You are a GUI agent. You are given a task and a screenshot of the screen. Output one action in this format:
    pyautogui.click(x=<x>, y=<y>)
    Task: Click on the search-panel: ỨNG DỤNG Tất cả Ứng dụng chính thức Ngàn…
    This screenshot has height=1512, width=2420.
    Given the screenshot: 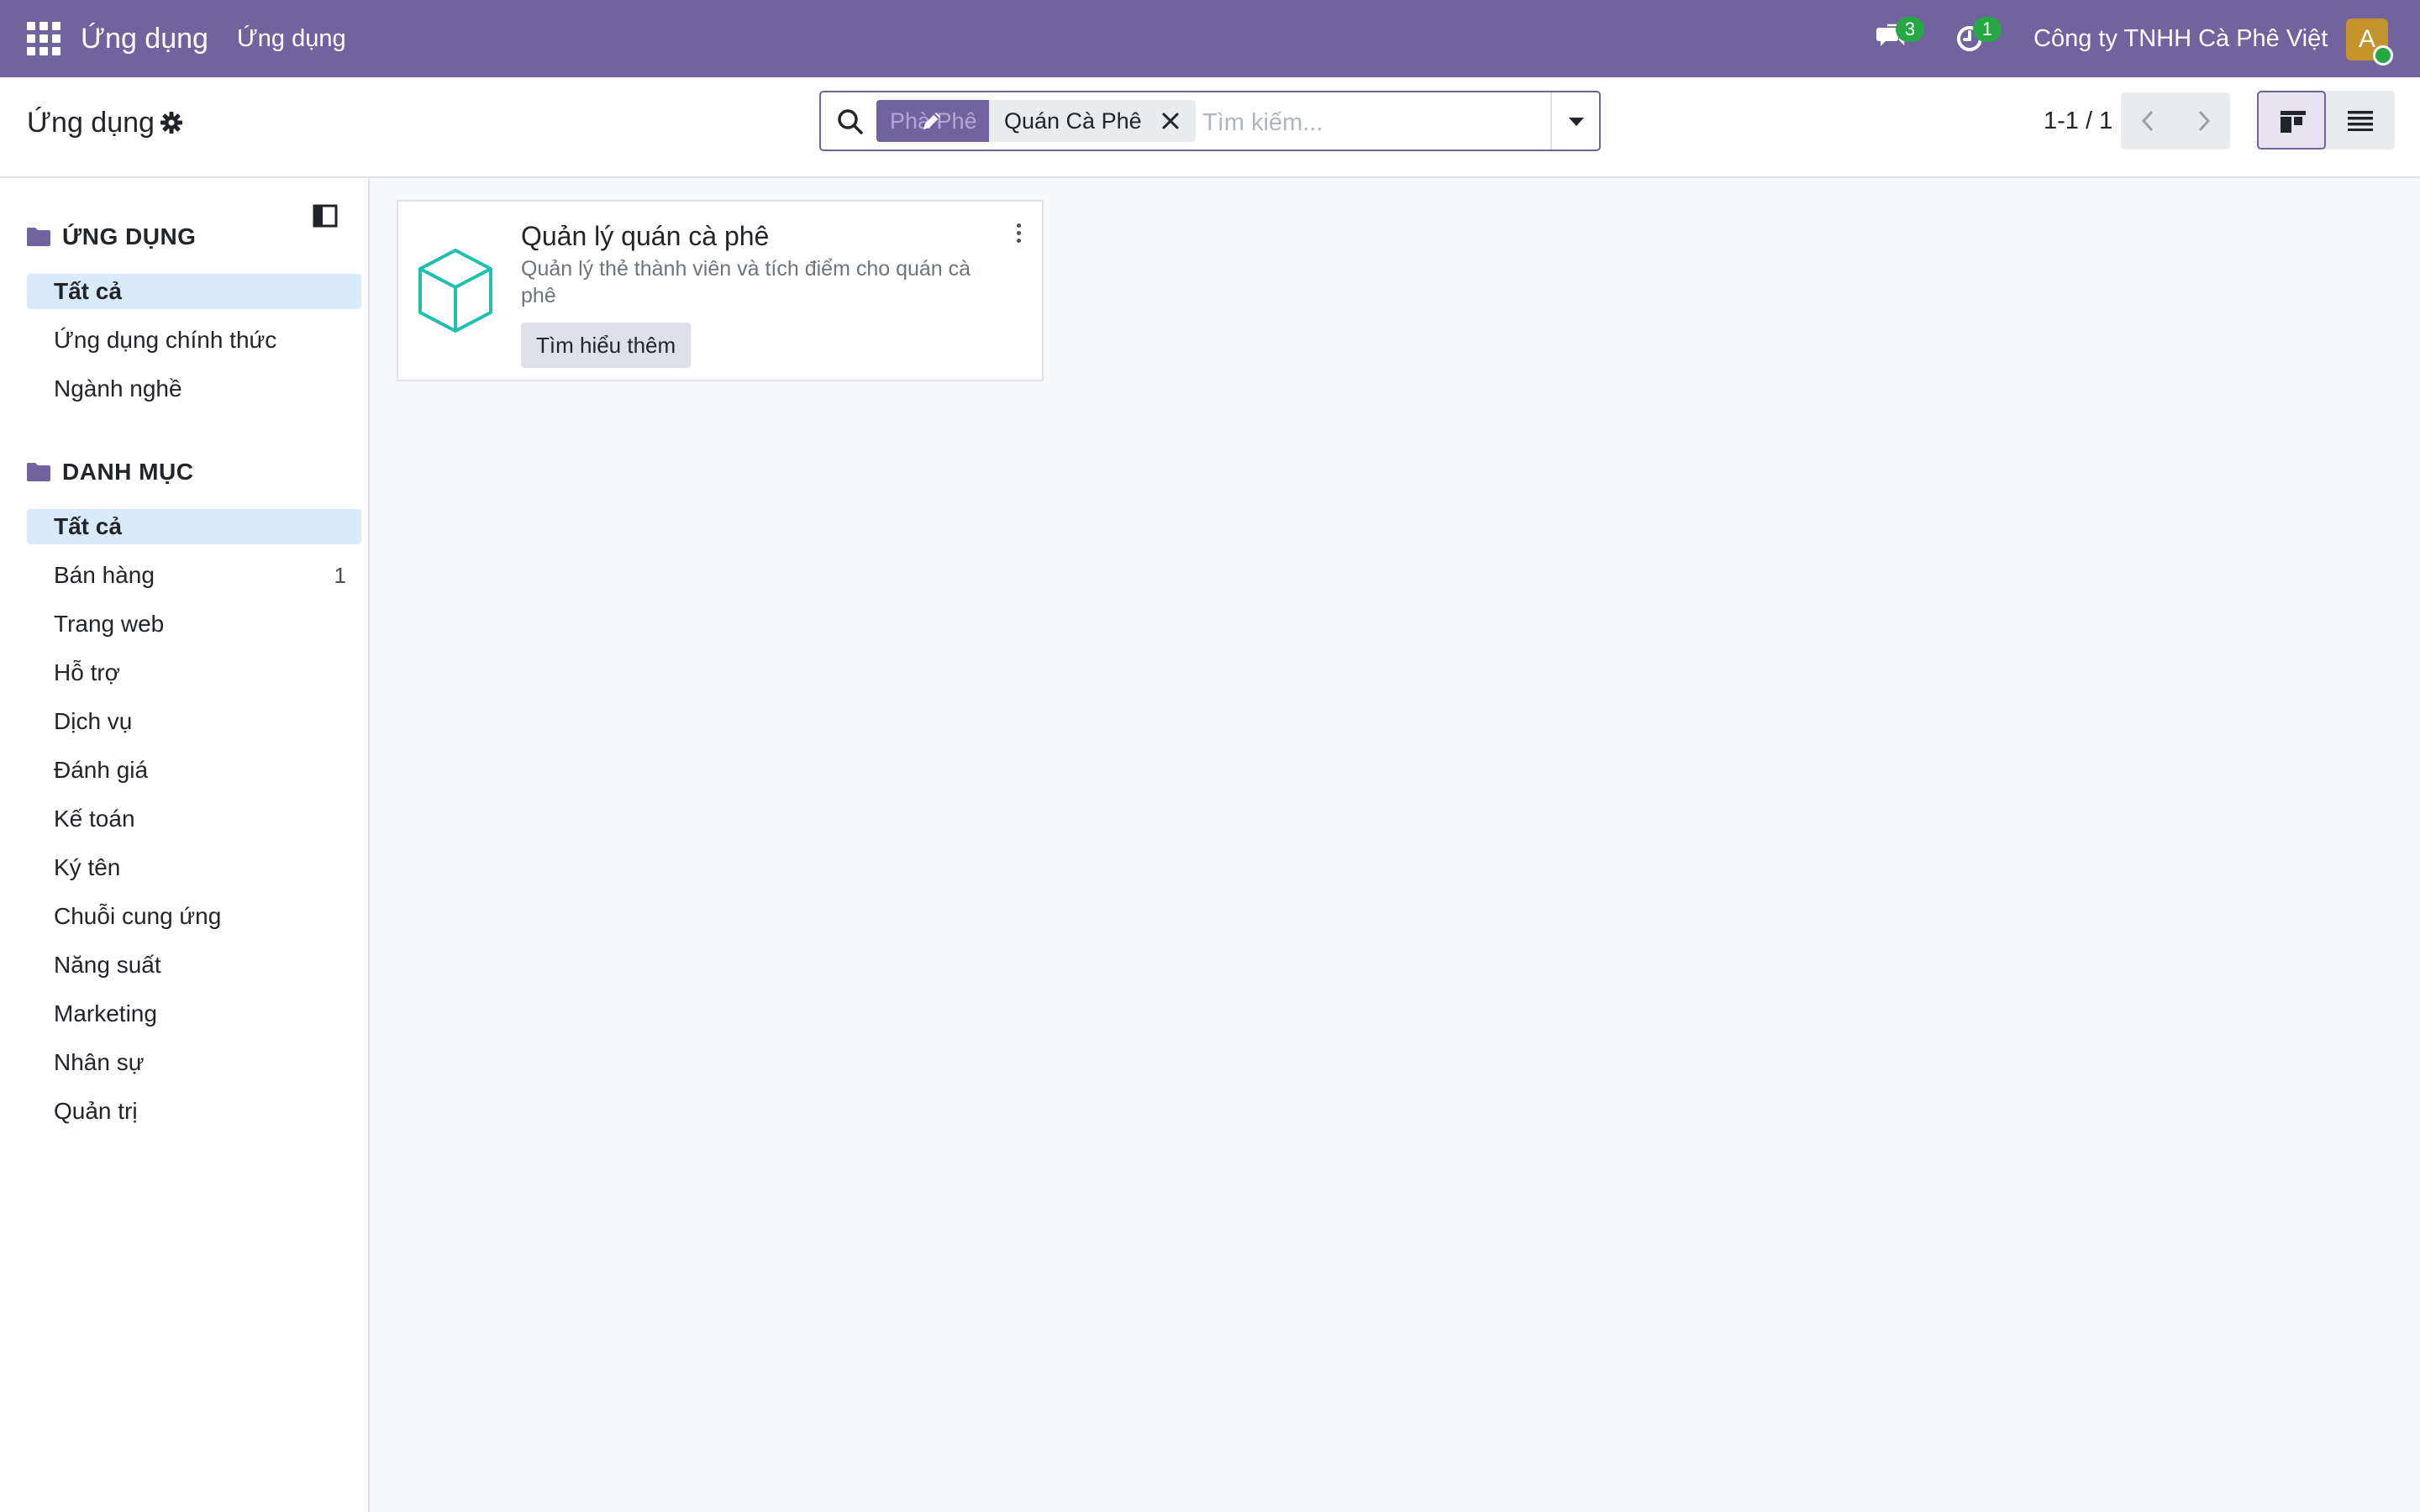 What is the action you would take?
    pyautogui.click(x=185, y=845)
    